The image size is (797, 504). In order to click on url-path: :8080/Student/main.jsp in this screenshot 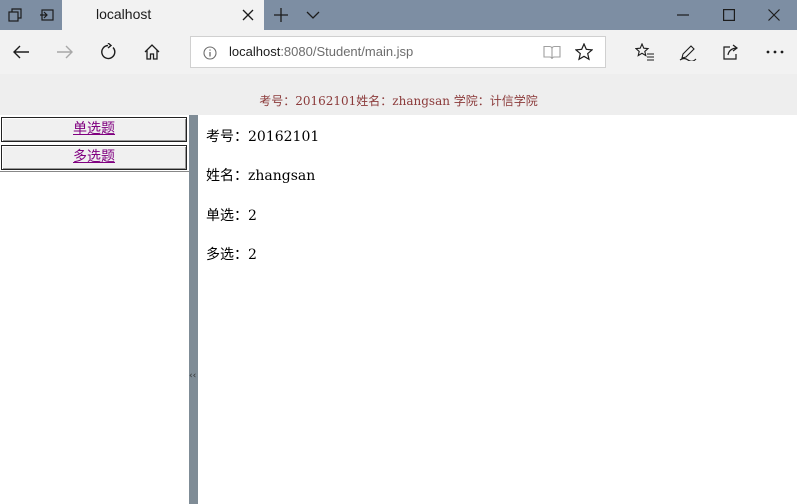, I will do `click(347, 51)`.